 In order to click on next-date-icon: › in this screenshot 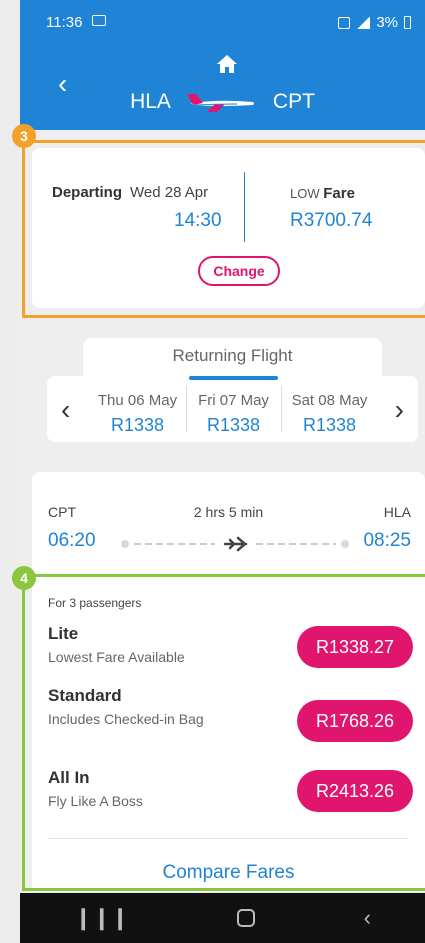, I will do `click(399, 410)`.